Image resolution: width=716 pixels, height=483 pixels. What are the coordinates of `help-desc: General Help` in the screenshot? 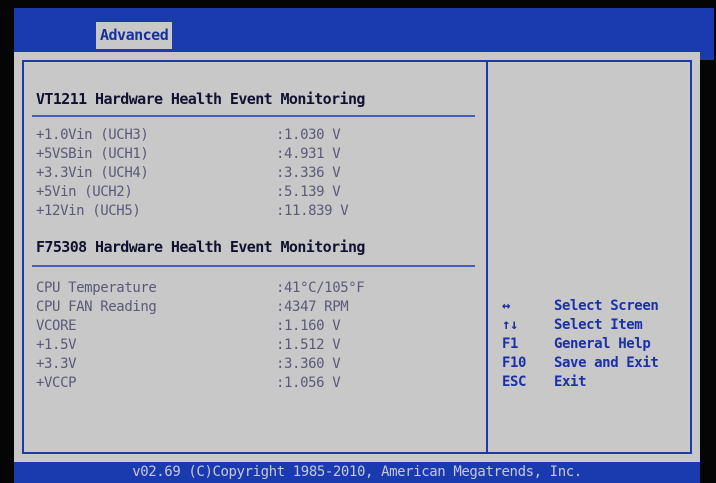 It's located at (602, 344).